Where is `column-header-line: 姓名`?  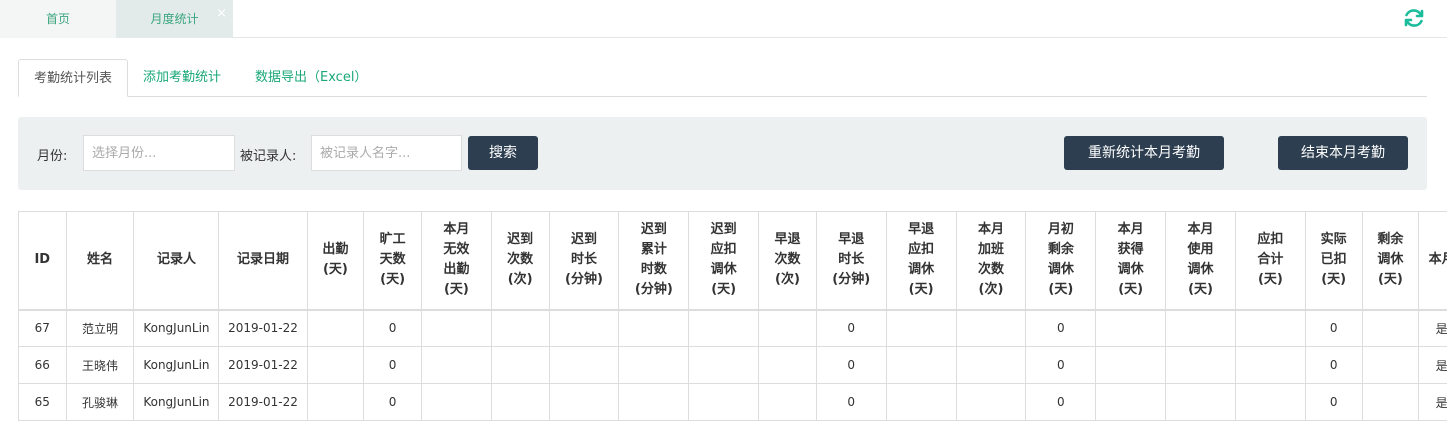
column-header-line: 姓名 is located at coordinates (99, 260).